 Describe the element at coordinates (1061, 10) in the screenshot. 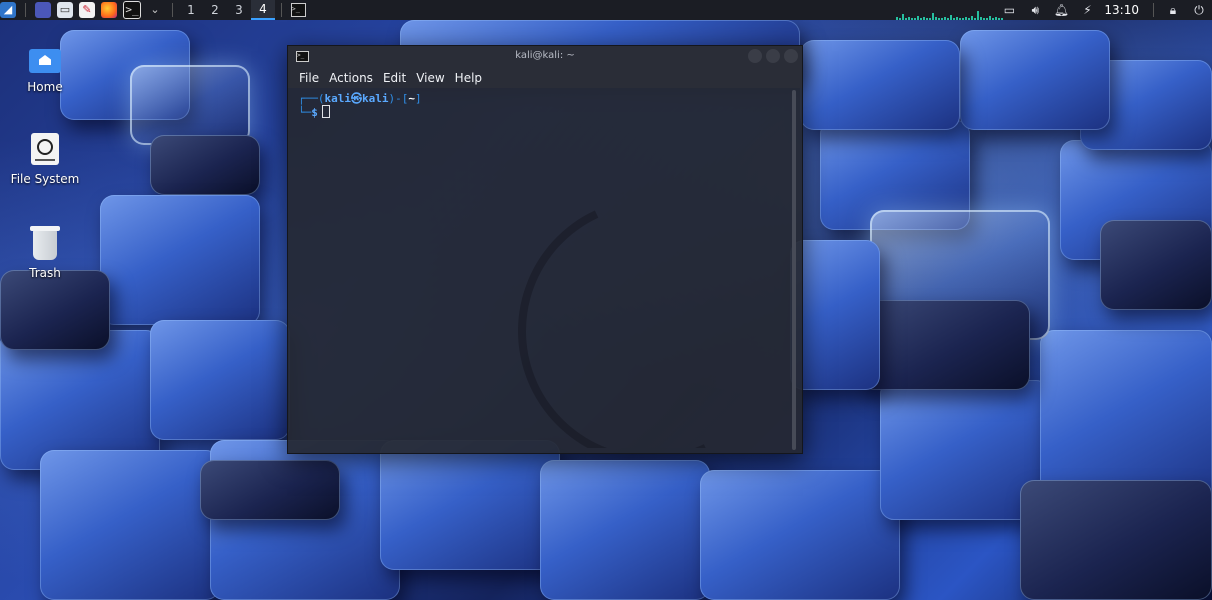

I see `notification-bell-icon: 🔔︎` at that location.